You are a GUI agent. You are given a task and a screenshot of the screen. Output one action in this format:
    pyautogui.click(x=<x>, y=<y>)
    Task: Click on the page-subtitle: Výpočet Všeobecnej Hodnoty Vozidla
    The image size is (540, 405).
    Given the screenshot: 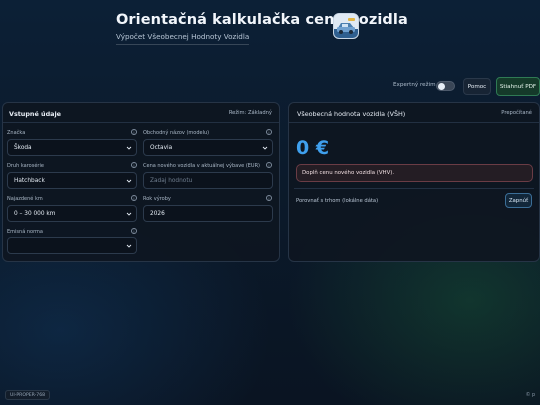 What is the action you would take?
    pyautogui.click(x=183, y=38)
    